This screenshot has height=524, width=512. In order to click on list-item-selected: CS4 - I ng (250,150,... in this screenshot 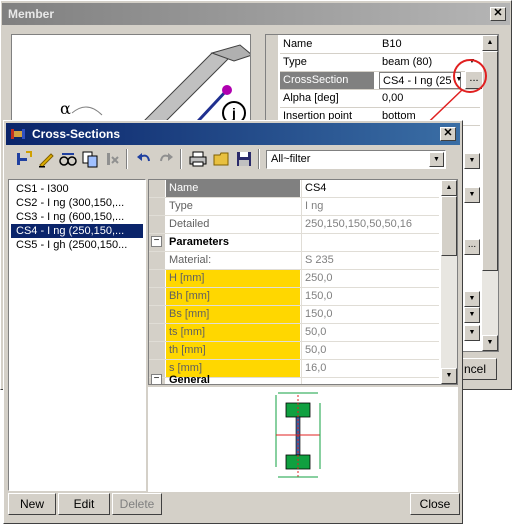, I will do `click(77, 231)`.